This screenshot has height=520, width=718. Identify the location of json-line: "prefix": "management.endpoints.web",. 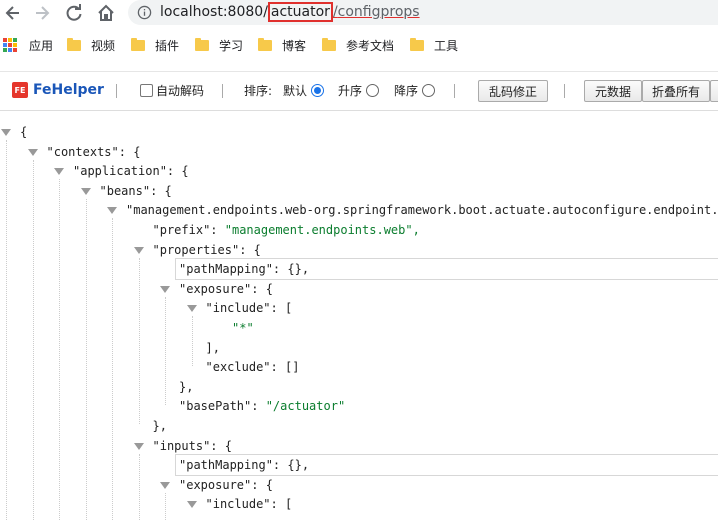
(286, 230).